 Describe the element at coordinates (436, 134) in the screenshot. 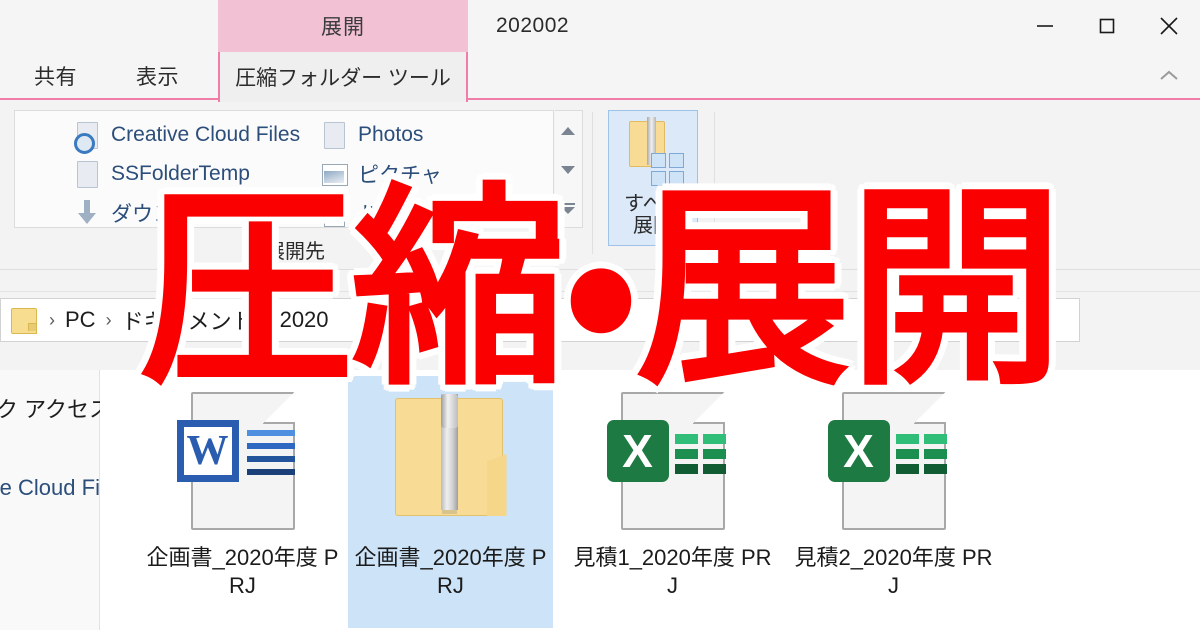

I see `gallery-item-photos: Photos` at that location.